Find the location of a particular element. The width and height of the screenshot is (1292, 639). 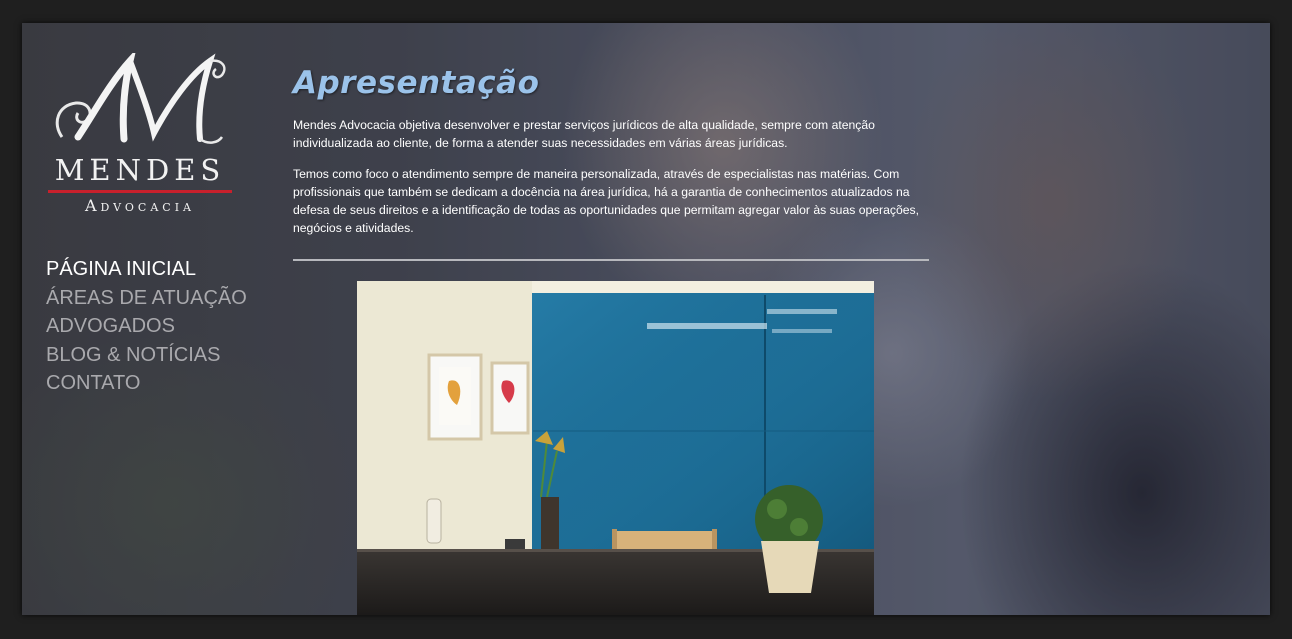

page-title: Apresentação is located at coordinates (416, 83).